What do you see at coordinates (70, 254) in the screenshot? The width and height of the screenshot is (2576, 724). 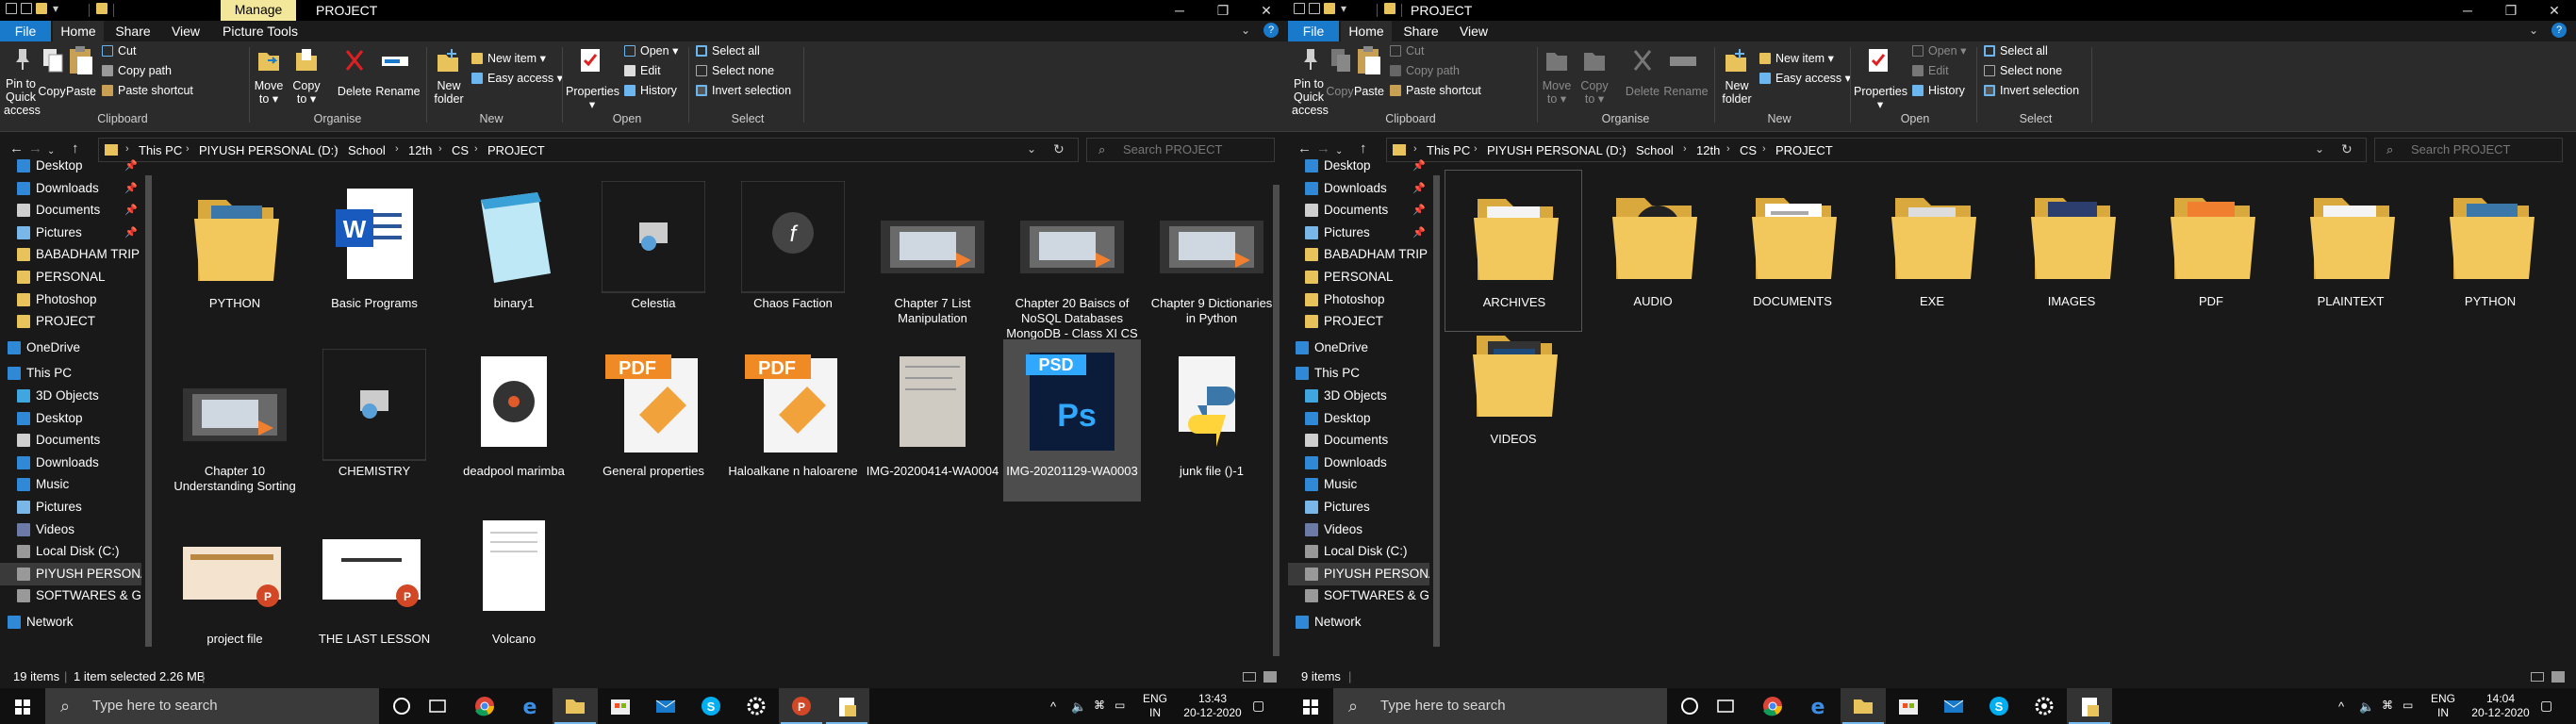 I see `nav-item-babadham-trip: BABADHAM TRIP` at bounding box center [70, 254].